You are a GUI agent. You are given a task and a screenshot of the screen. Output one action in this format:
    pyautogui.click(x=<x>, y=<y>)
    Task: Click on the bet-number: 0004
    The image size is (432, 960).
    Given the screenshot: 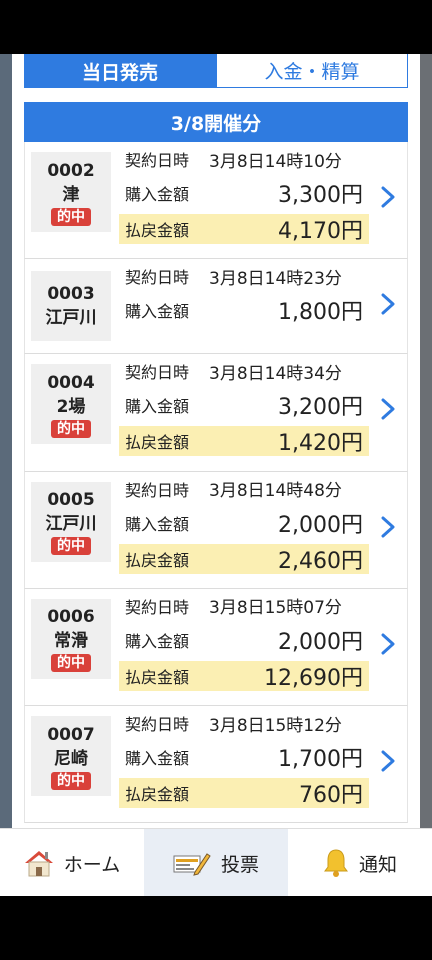 What is the action you would take?
    pyautogui.click(x=71, y=382)
    